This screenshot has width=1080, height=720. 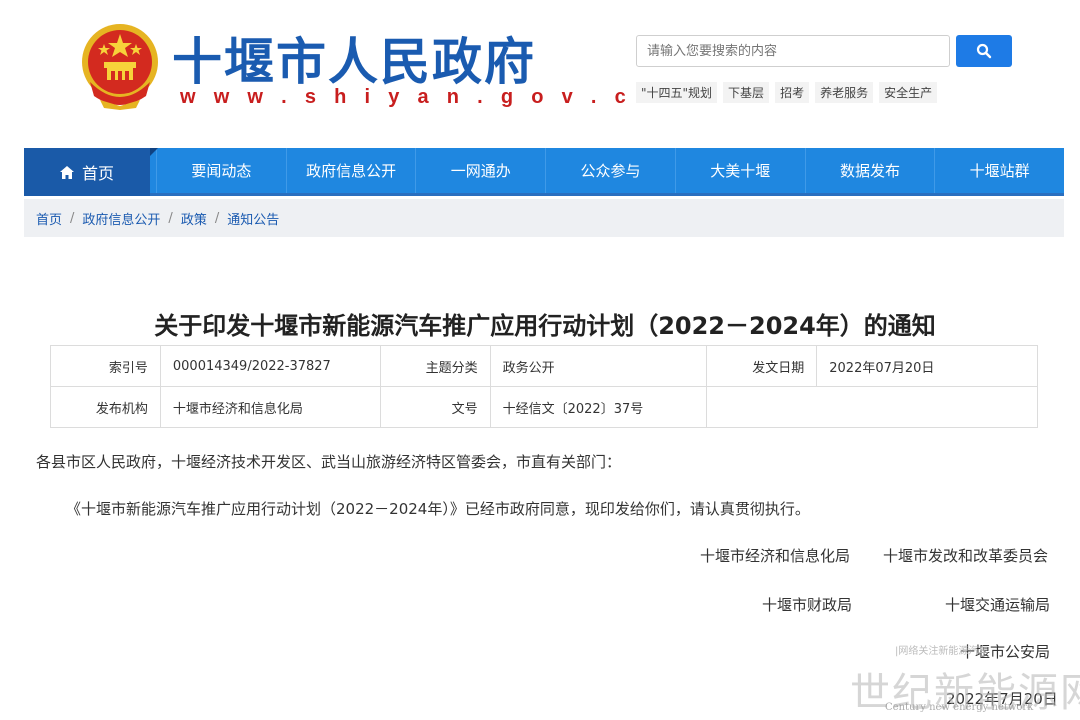 I want to click on search-input, so click(x=793, y=51).